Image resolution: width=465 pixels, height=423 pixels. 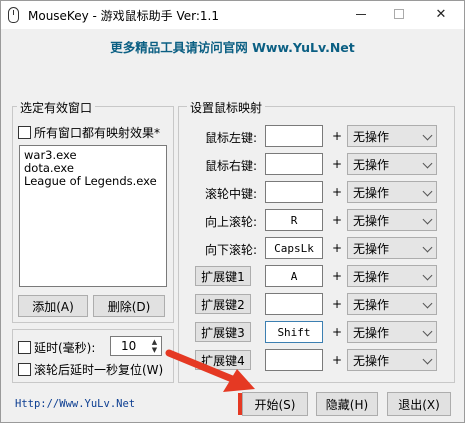 What do you see at coordinates (223, 332) in the screenshot?
I see `extension-key-3-button: 扩展键3` at bounding box center [223, 332].